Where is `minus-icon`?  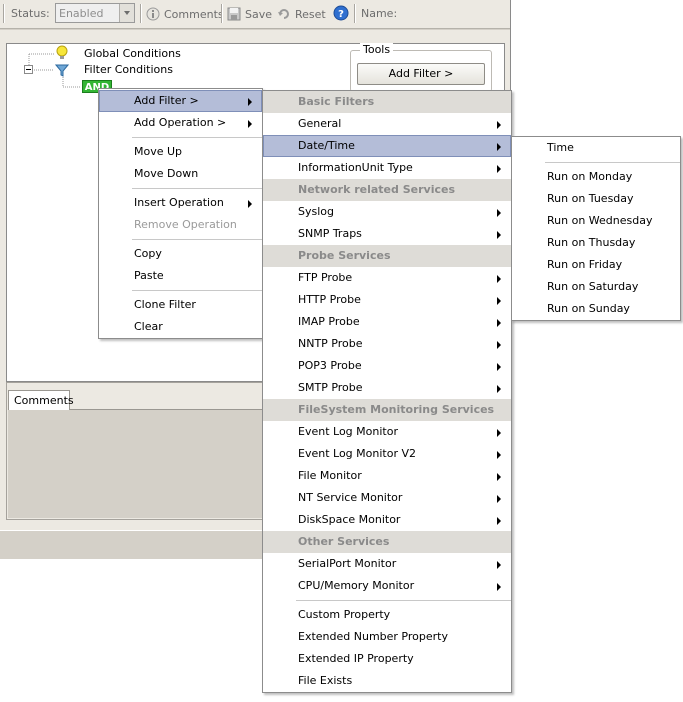 minus-icon is located at coordinates (28, 69).